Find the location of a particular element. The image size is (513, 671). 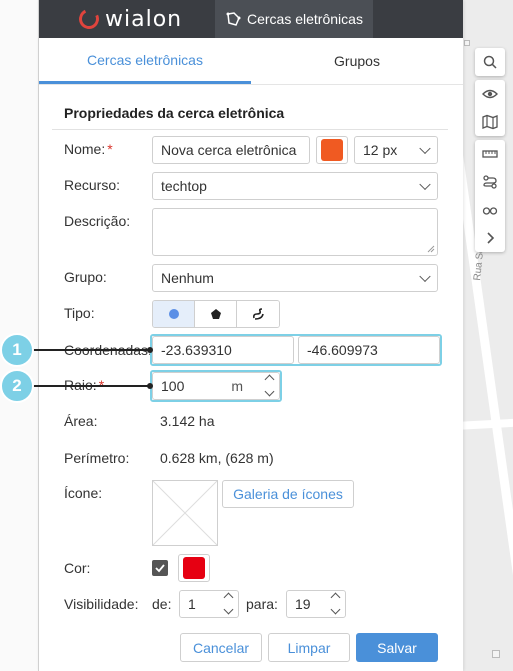

wialon-logo-icon is located at coordinates (89, 19).